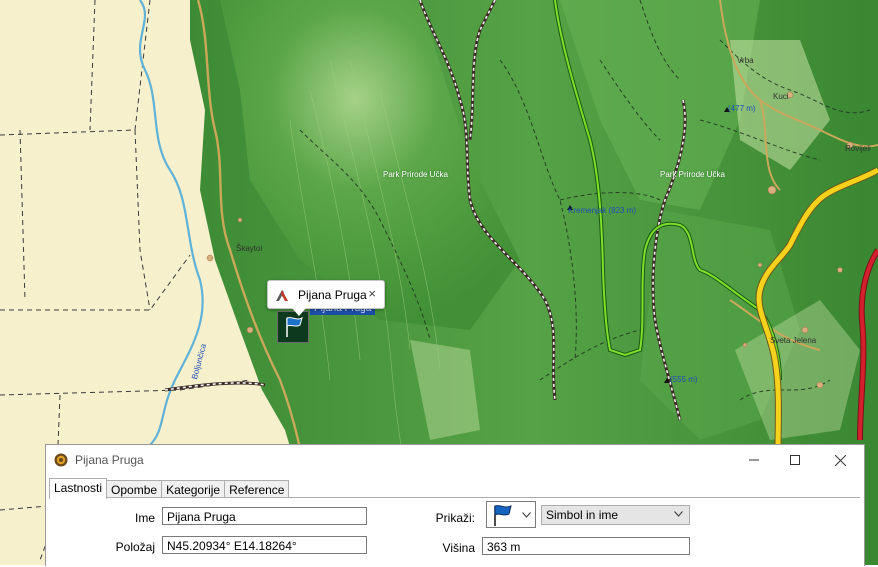 Image resolution: width=878 pixels, height=567 pixels. I want to click on waypoint-callout: Pijana Pruga ×, so click(326, 298).